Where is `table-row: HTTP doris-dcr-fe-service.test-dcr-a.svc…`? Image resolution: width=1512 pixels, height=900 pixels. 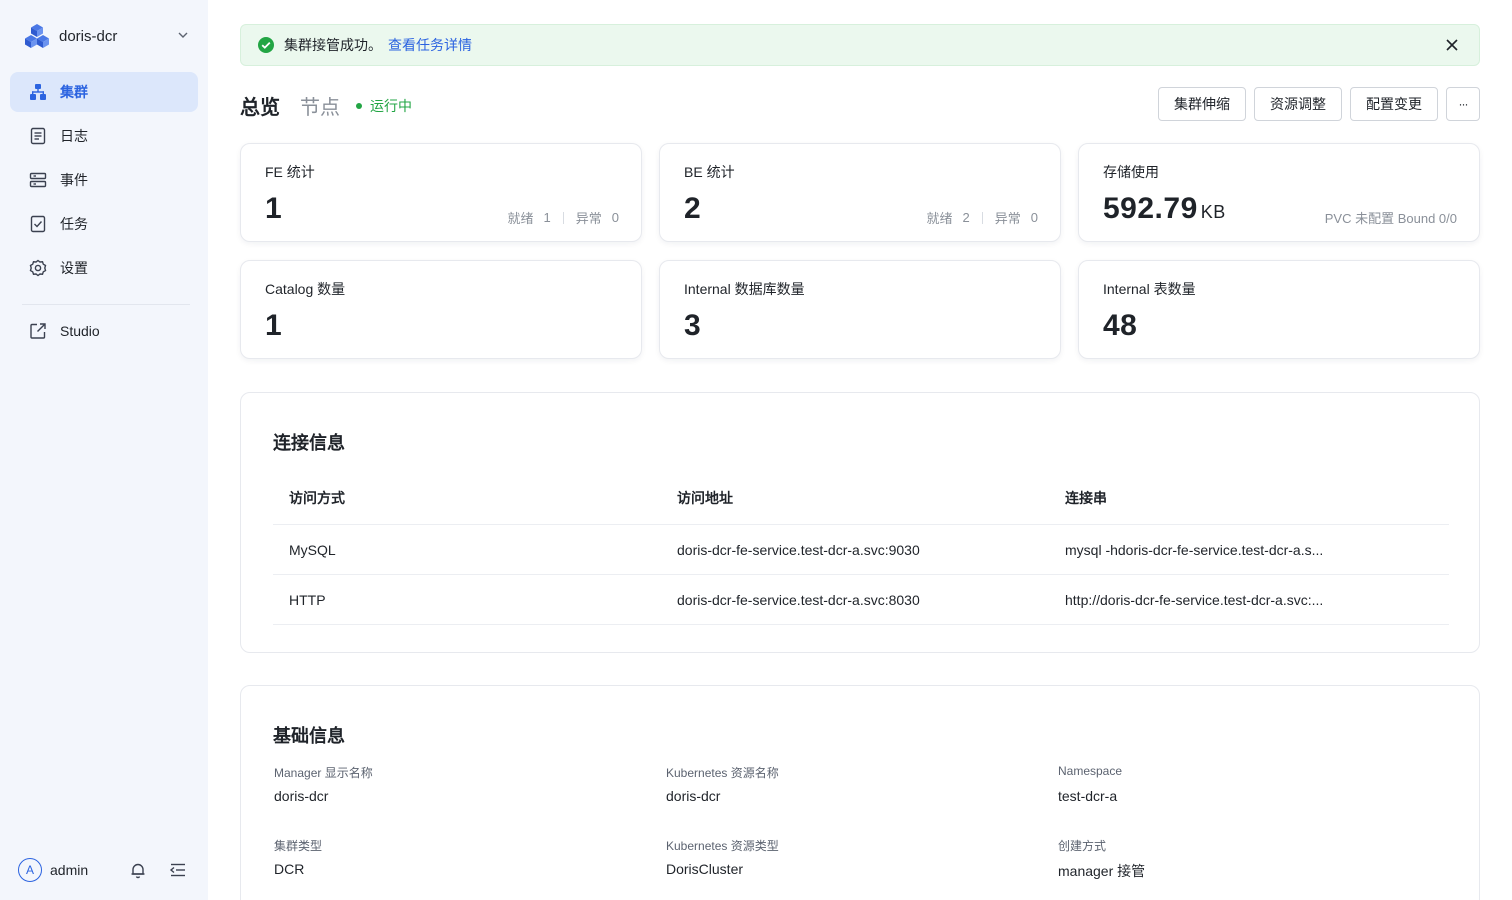 table-row: HTTP doris-dcr-fe-service.test-dcr-a.svc… is located at coordinates (861, 600).